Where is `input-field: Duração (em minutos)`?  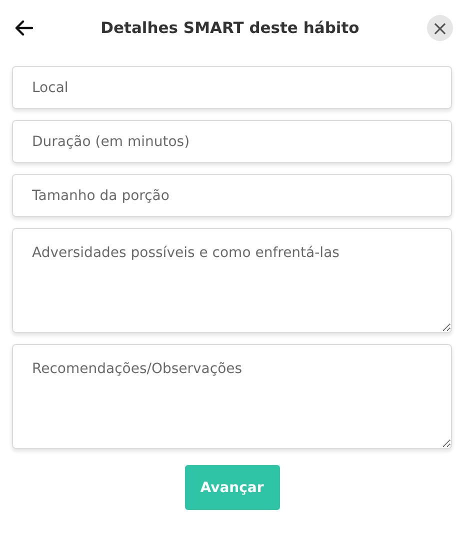
input-field: Duração (em minutos) is located at coordinates (232, 141).